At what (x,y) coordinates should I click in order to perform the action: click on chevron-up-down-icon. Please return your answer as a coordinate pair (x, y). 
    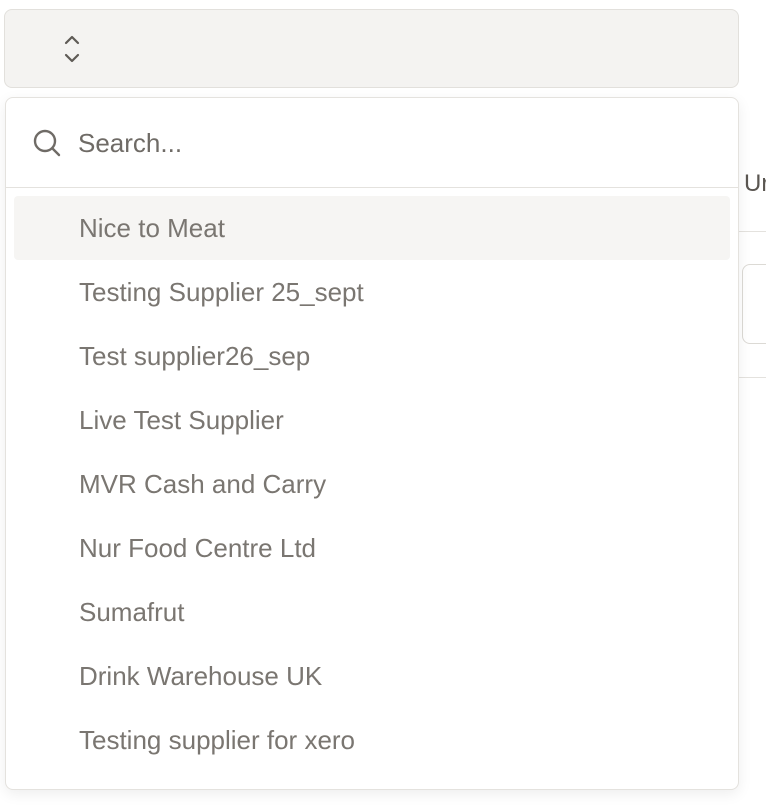
    Looking at the image, I should click on (72, 49).